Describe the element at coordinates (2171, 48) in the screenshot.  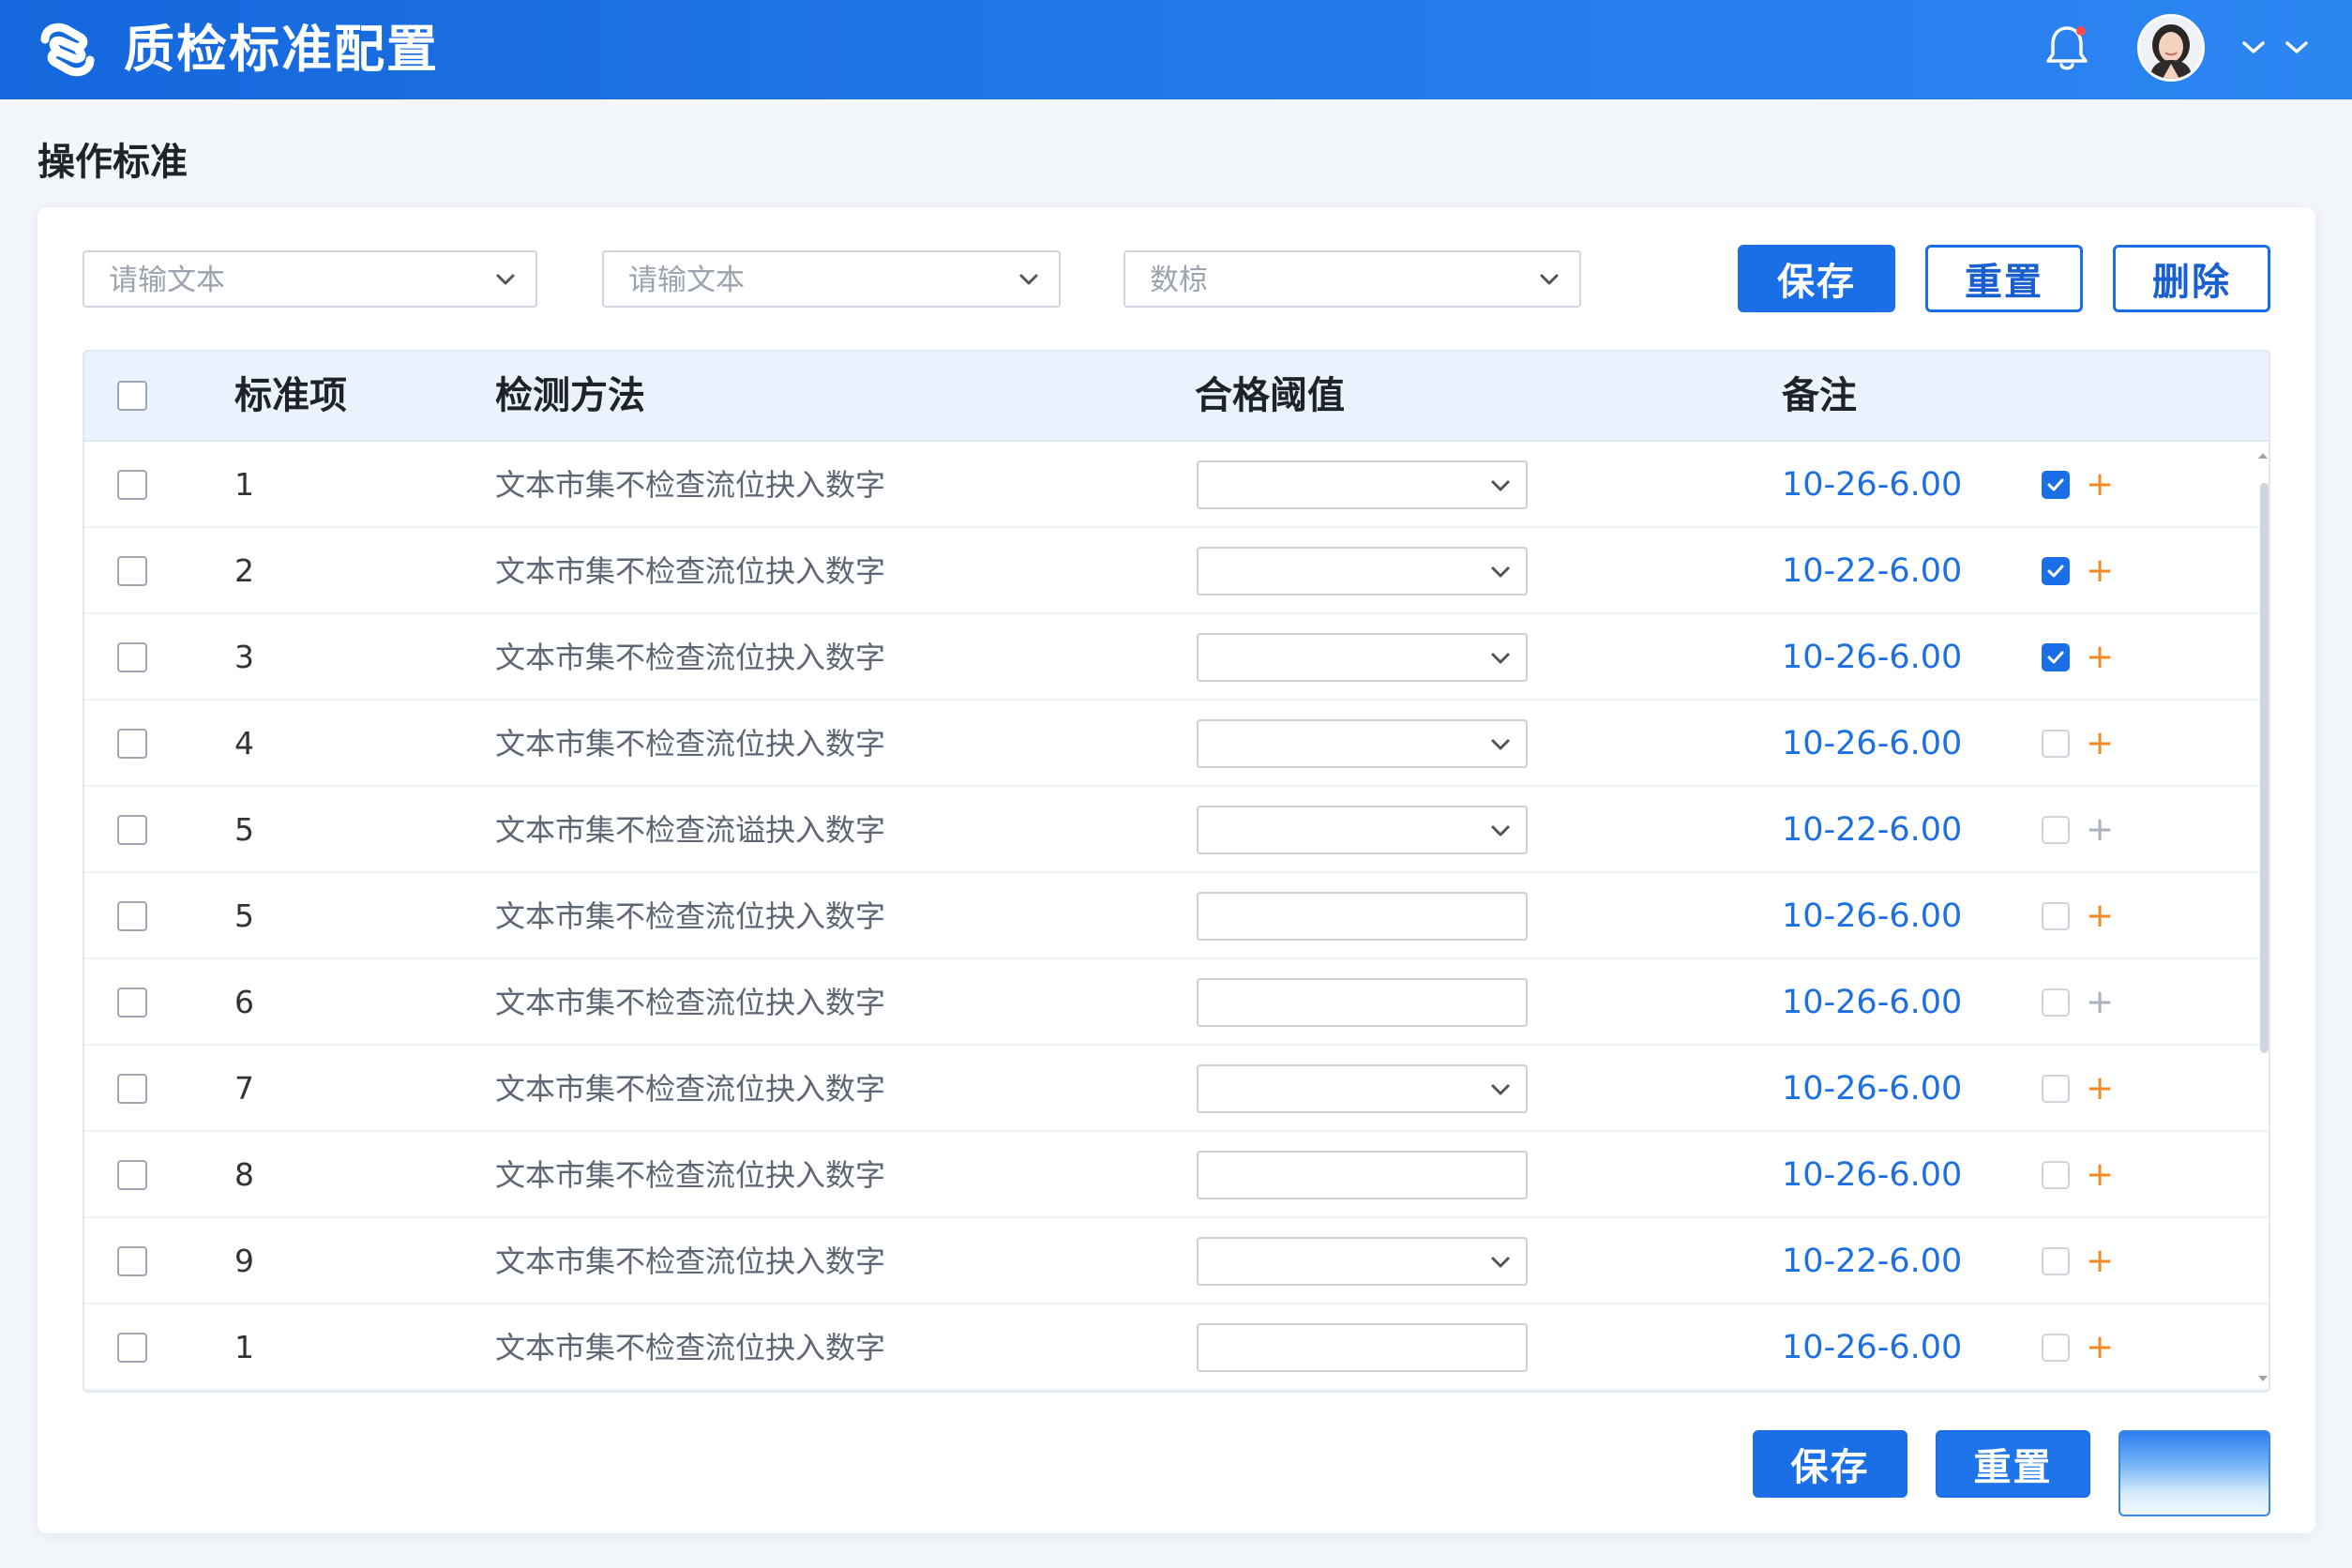
I see `avatar` at that location.